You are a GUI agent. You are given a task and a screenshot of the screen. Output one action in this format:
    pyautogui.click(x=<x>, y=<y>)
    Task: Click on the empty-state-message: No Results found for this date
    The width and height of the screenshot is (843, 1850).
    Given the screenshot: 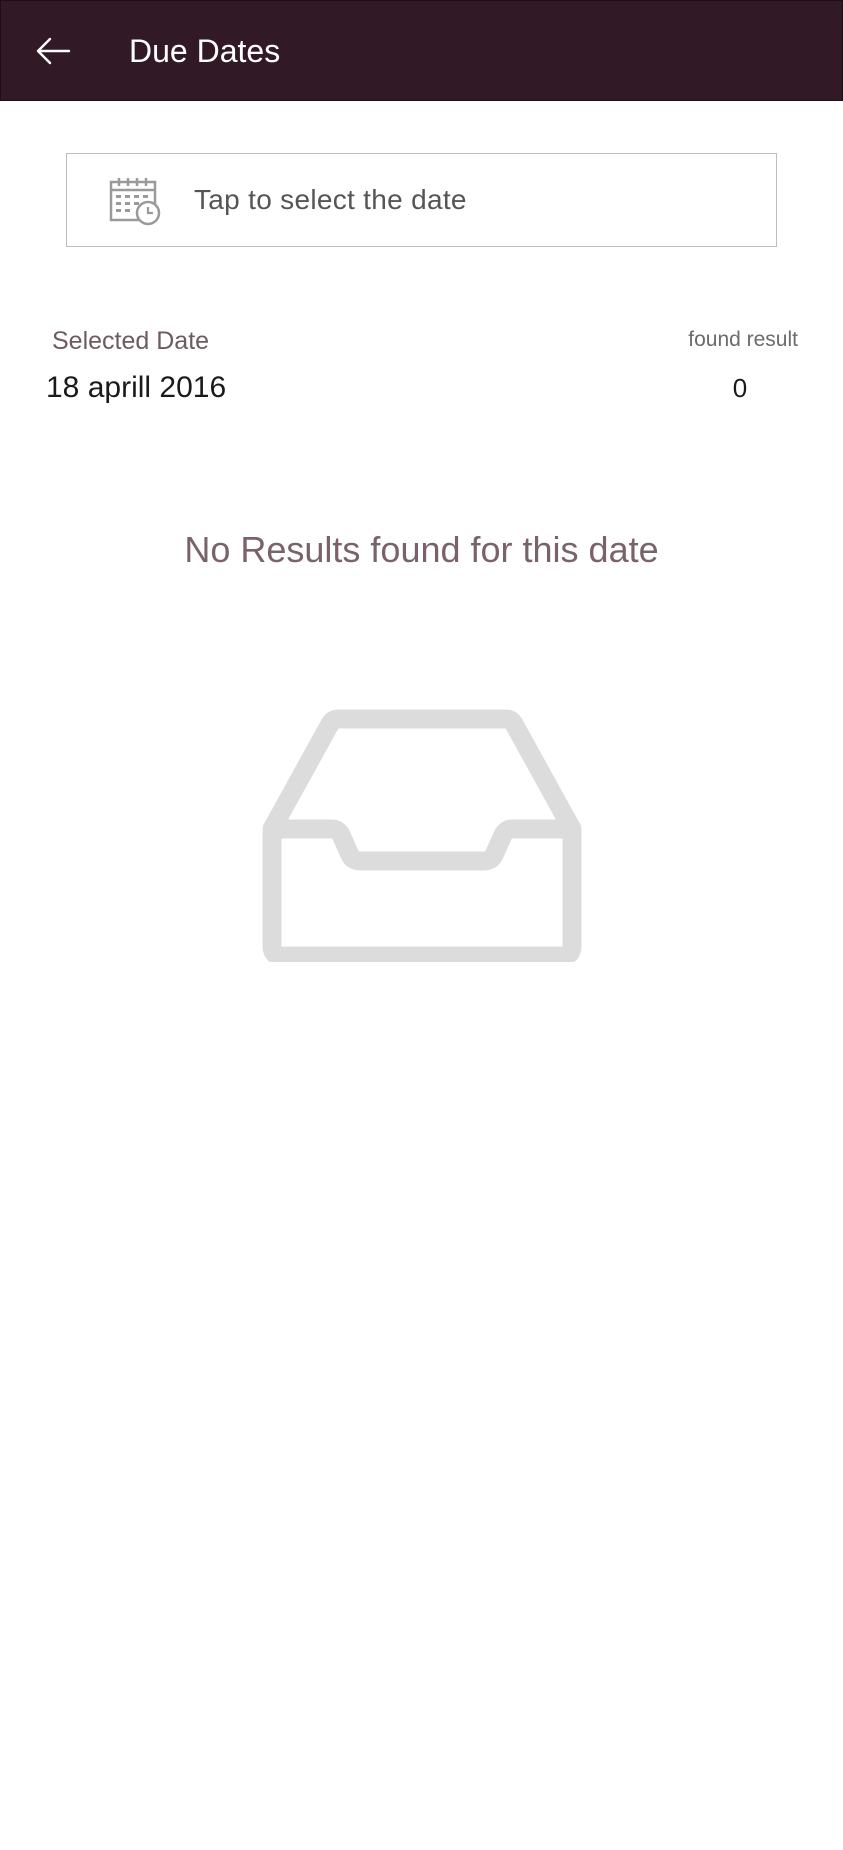 What is the action you would take?
    pyautogui.click(x=421, y=549)
    